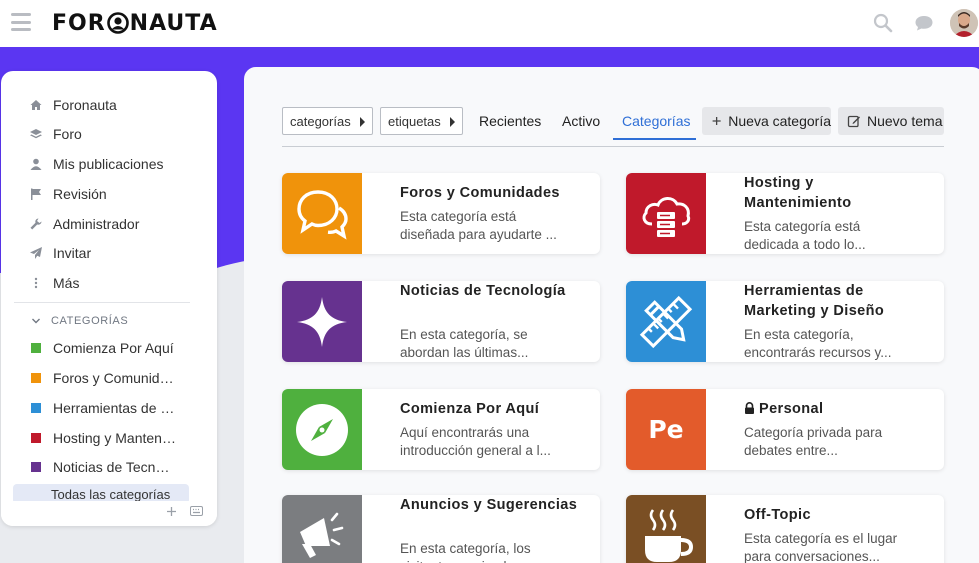 The image size is (979, 563). Describe the element at coordinates (109, 194) in the screenshot. I see `sidebar-item-revision: Revisión` at that location.